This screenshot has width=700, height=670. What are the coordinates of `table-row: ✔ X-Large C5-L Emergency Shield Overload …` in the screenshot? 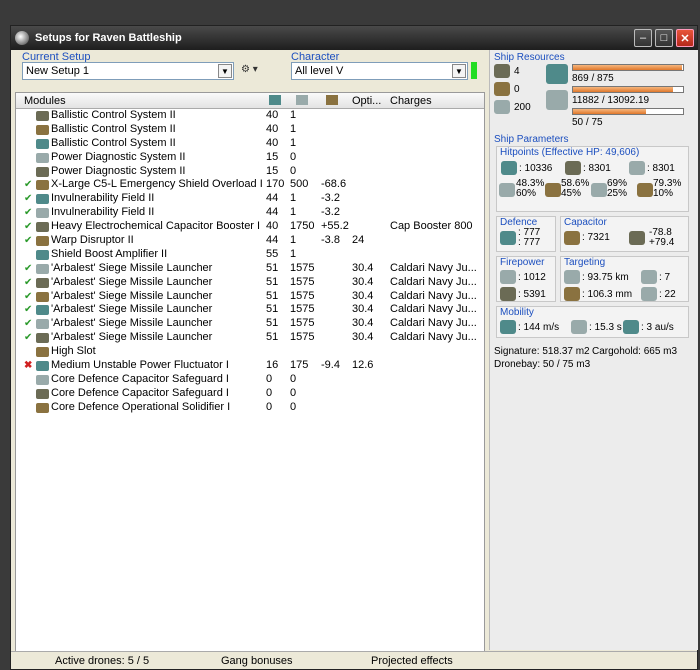 It's located at (250, 185).